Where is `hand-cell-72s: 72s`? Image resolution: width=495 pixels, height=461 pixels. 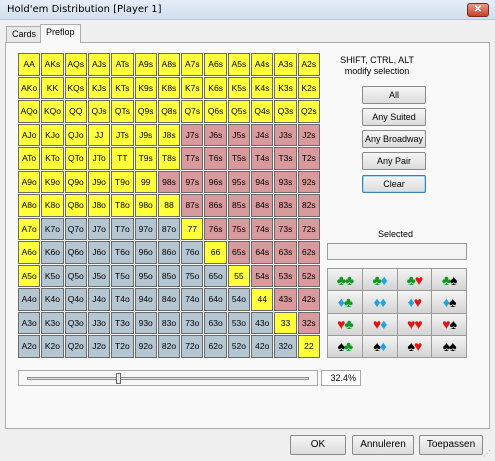
hand-cell-72s: 72s is located at coordinates (308, 229).